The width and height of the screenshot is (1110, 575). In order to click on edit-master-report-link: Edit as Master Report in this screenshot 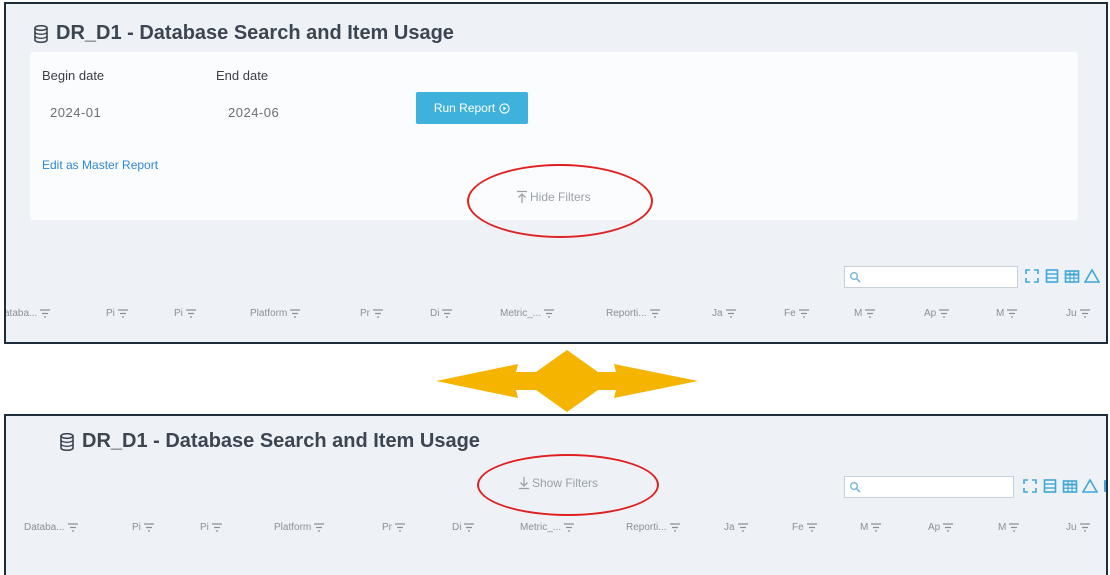, I will do `click(100, 165)`.